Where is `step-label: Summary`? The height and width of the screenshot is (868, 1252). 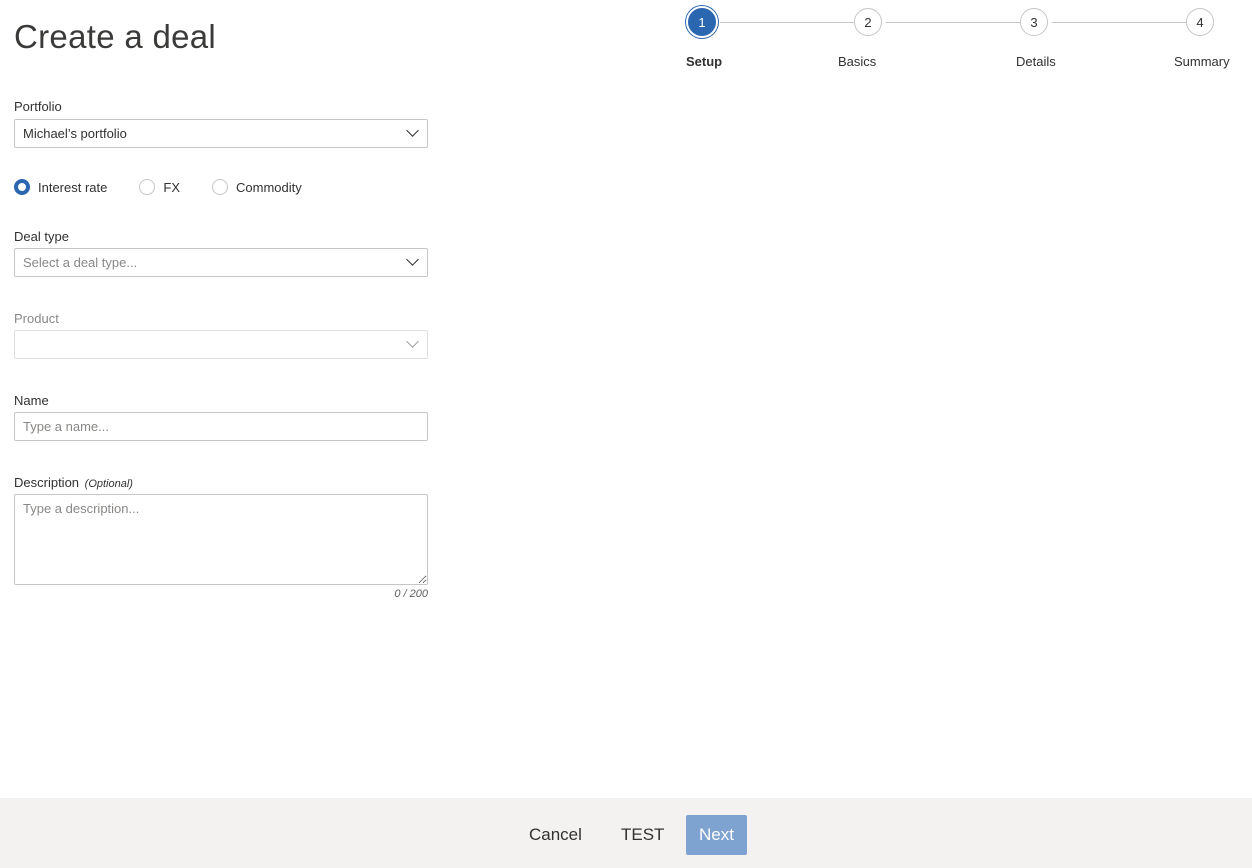
step-label: Summary is located at coordinates (1202, 61).